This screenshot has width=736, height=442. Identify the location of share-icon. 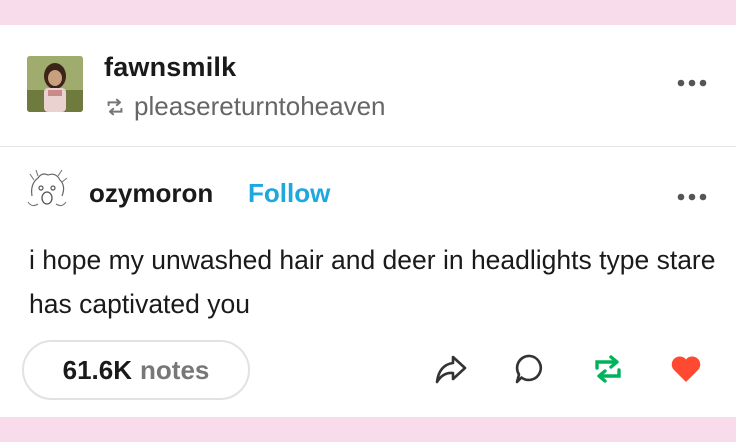
(451, 369).